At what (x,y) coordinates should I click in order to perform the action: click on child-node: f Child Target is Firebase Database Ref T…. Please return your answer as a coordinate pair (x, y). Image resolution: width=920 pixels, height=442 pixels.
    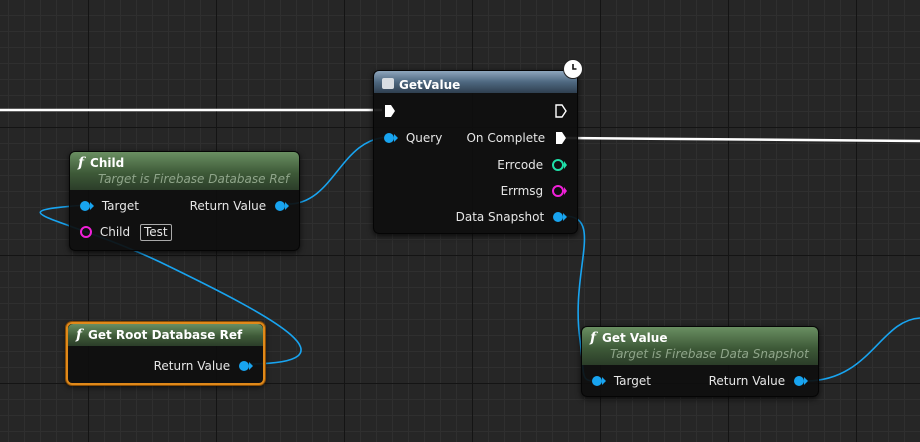
    Looking at the image, I should click on (184, 201).